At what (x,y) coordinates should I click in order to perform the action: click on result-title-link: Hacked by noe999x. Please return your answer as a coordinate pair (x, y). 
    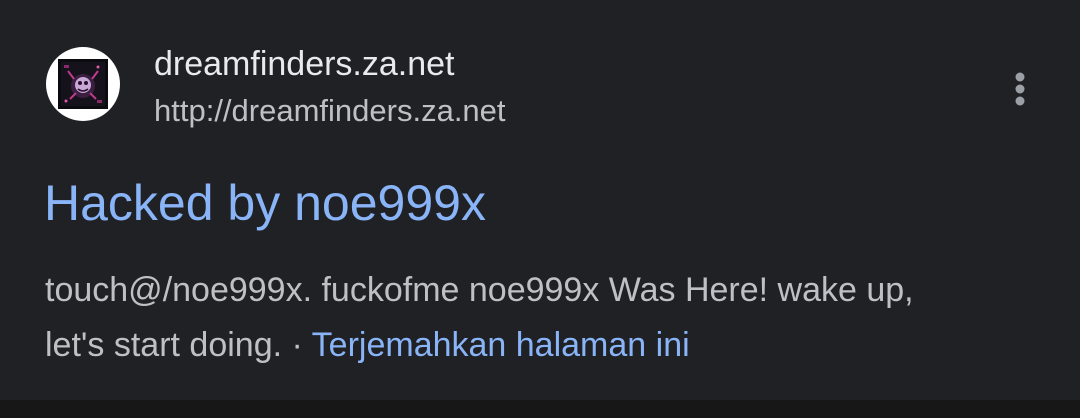
    Looking at the image, I should click on (265, 203).